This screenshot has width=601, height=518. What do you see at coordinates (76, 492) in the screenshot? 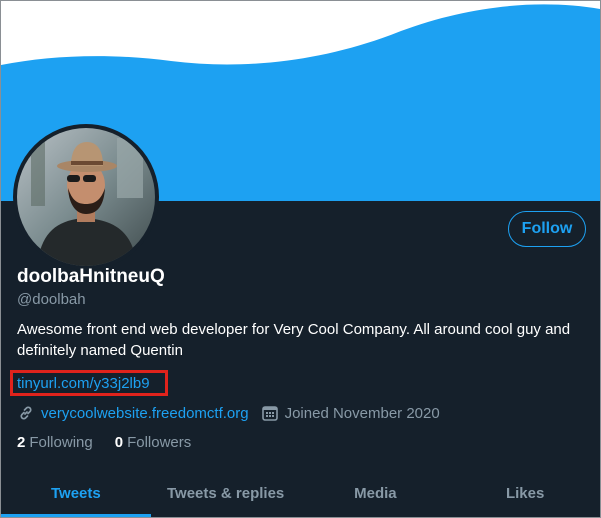
I see `tab-tweets: Tweets` at bounding box center [76, 492].